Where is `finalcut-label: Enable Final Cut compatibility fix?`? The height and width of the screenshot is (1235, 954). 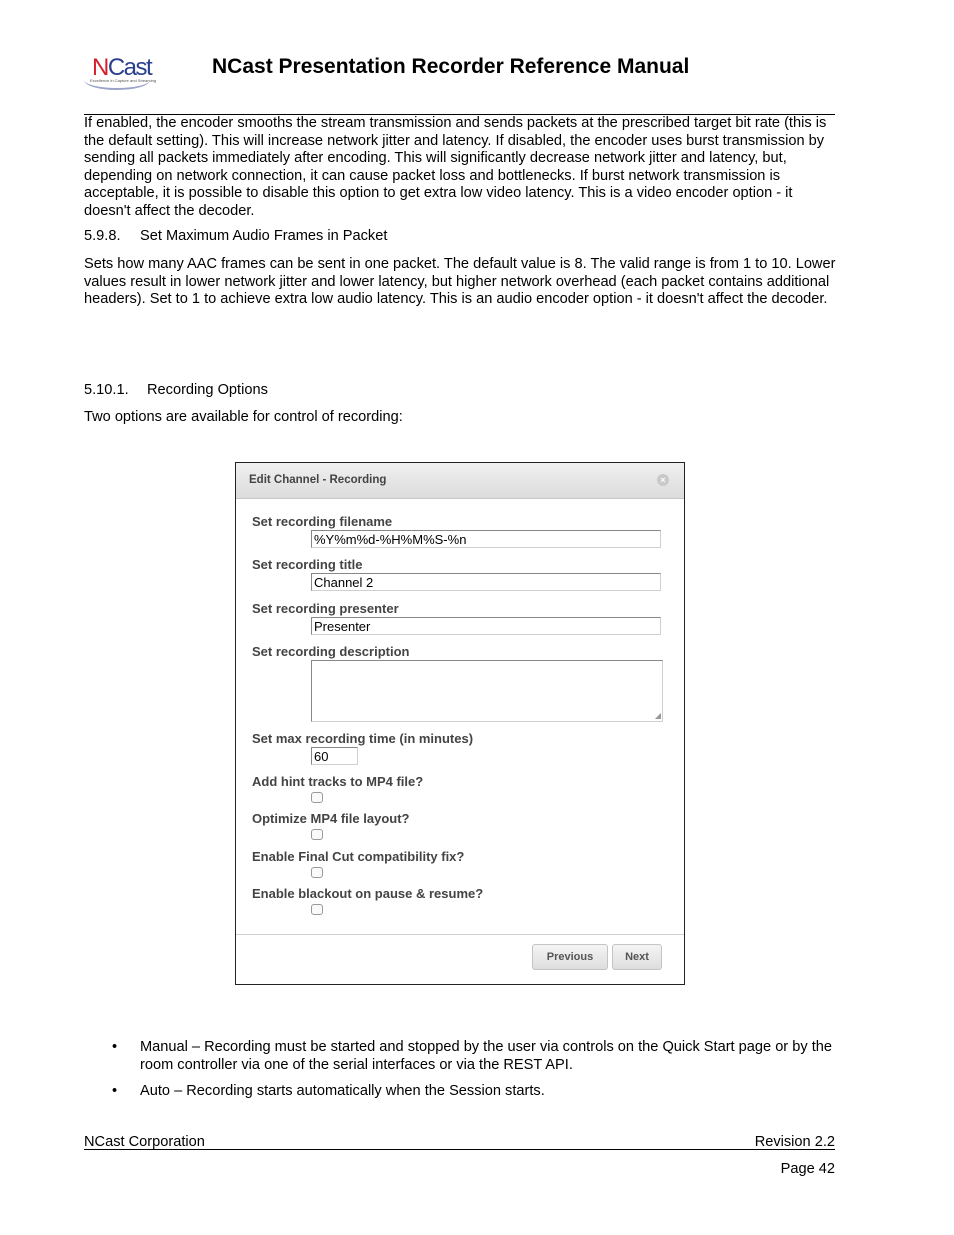 finalcut-label: Enable Final Cut compatibility fix? is located at coordinates (358, 856).